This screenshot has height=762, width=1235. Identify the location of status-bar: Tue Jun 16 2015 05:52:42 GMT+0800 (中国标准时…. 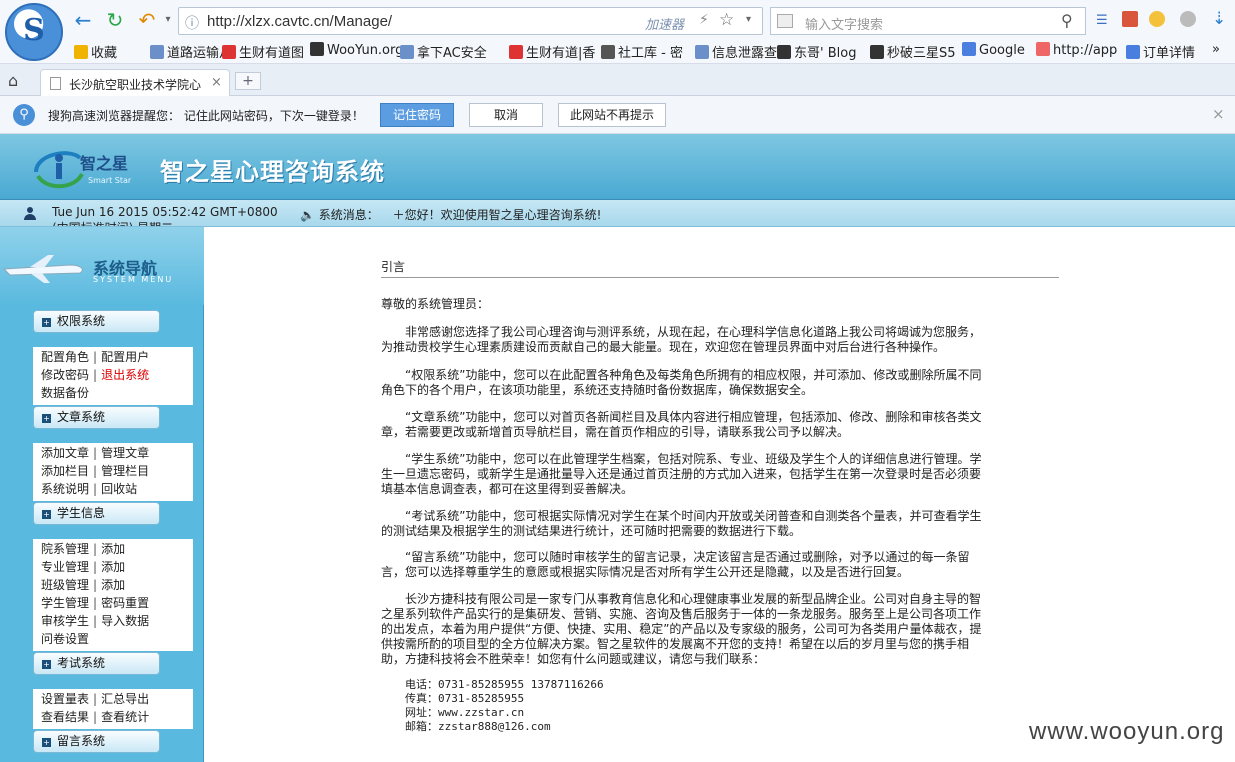
(617, 213).